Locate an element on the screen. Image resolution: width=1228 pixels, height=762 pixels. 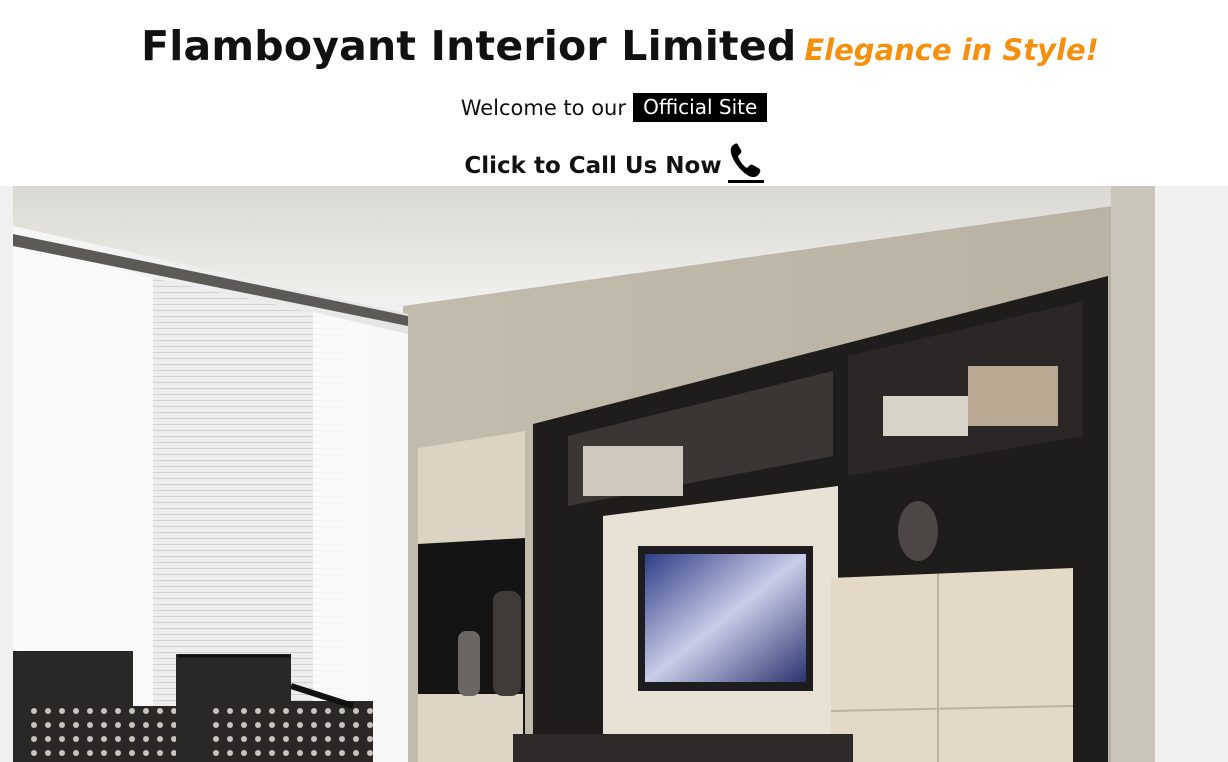
call-row: Click to Call Us Now is located at coordinates (614, 162).